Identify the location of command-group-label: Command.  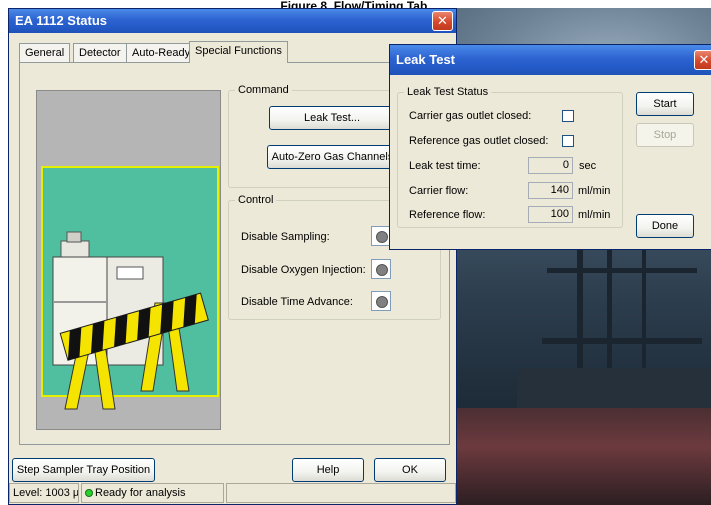
(263, 90).